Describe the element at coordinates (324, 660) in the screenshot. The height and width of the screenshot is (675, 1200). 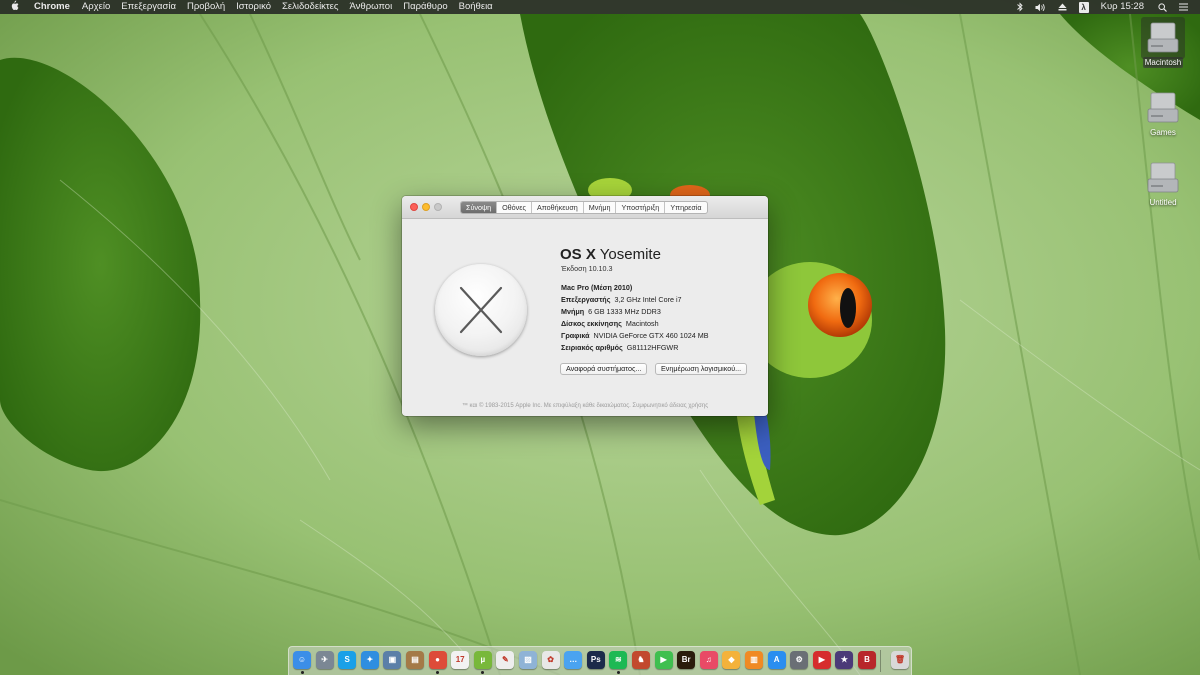
I see `launchpad-icon: ✈` at that location.